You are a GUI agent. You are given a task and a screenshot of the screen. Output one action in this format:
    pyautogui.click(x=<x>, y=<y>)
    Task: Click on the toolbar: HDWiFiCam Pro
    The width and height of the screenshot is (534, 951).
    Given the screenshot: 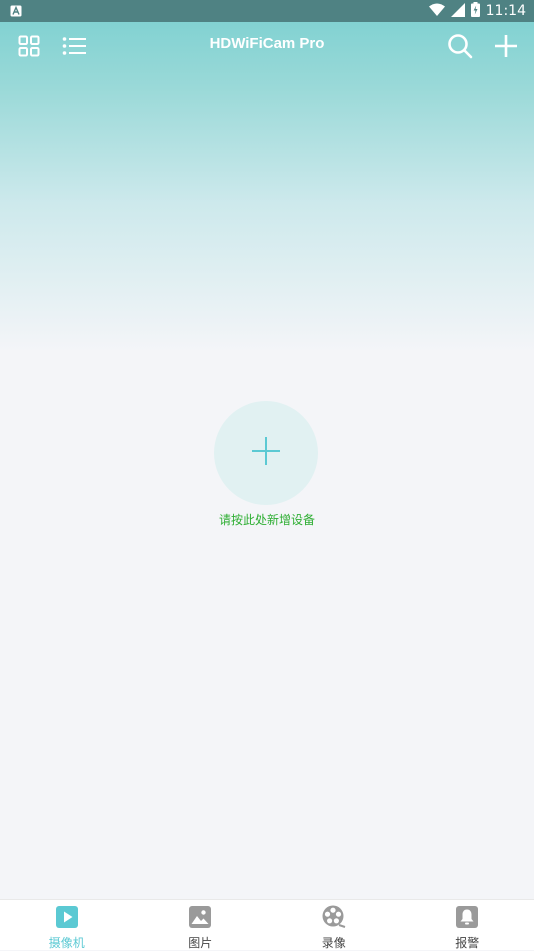 What is the action you would take?
    pyautogui.click(x=267, y=46)
    